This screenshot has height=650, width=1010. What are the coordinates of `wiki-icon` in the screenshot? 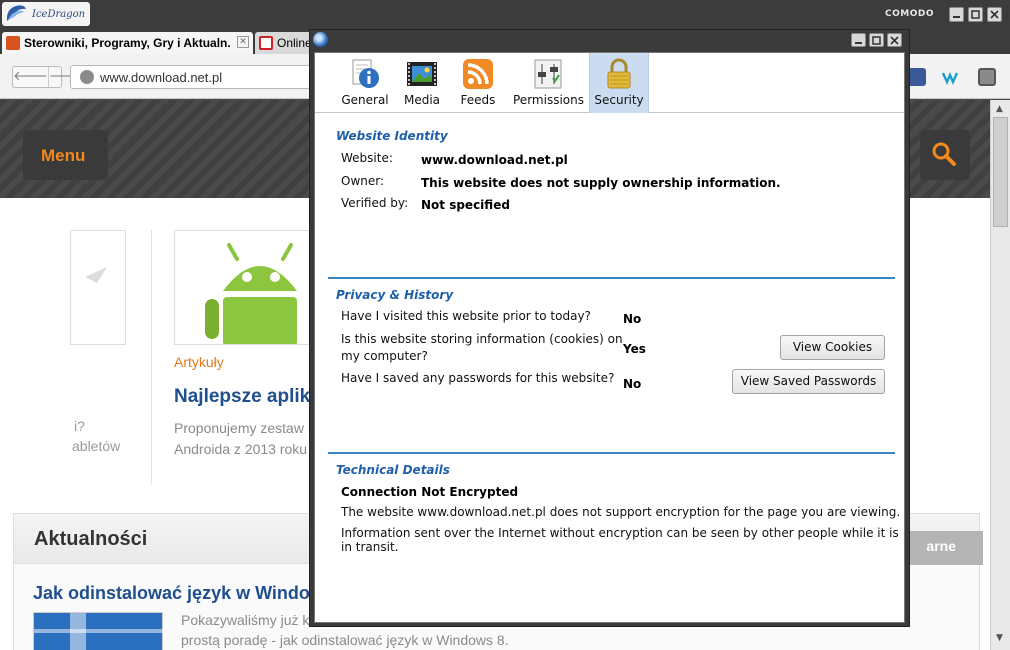 It's located at (950, 77).